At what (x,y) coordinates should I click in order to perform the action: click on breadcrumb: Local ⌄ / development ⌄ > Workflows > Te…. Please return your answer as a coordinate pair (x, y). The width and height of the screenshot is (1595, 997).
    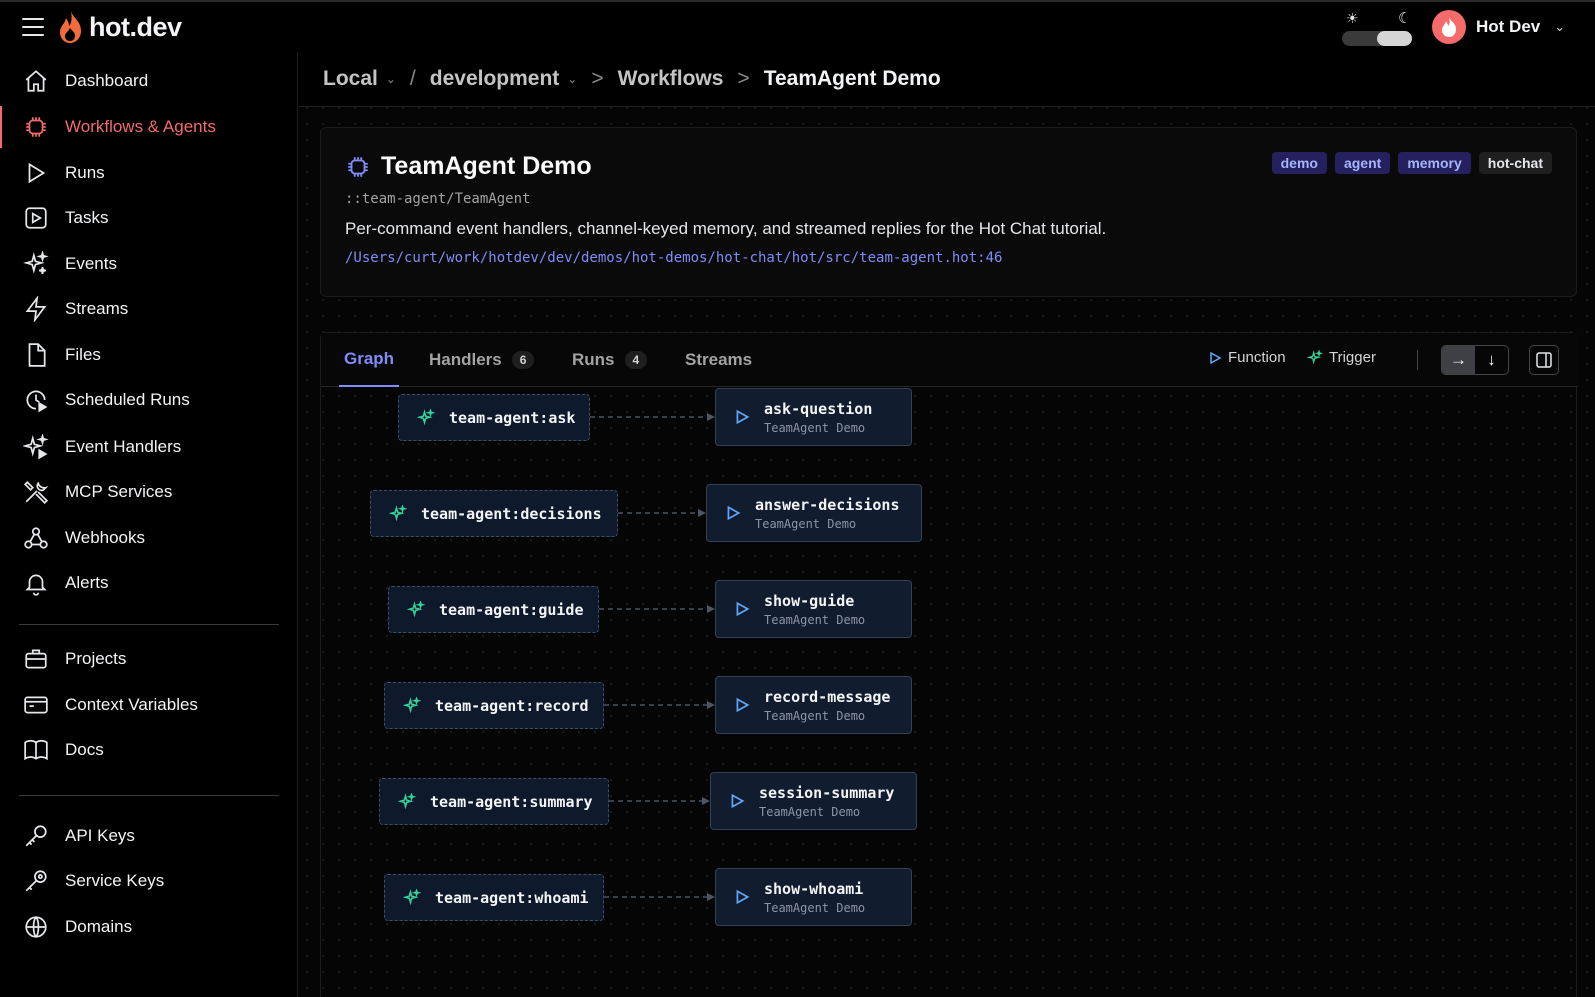
    Looking at the image, I should click on (947, 79).